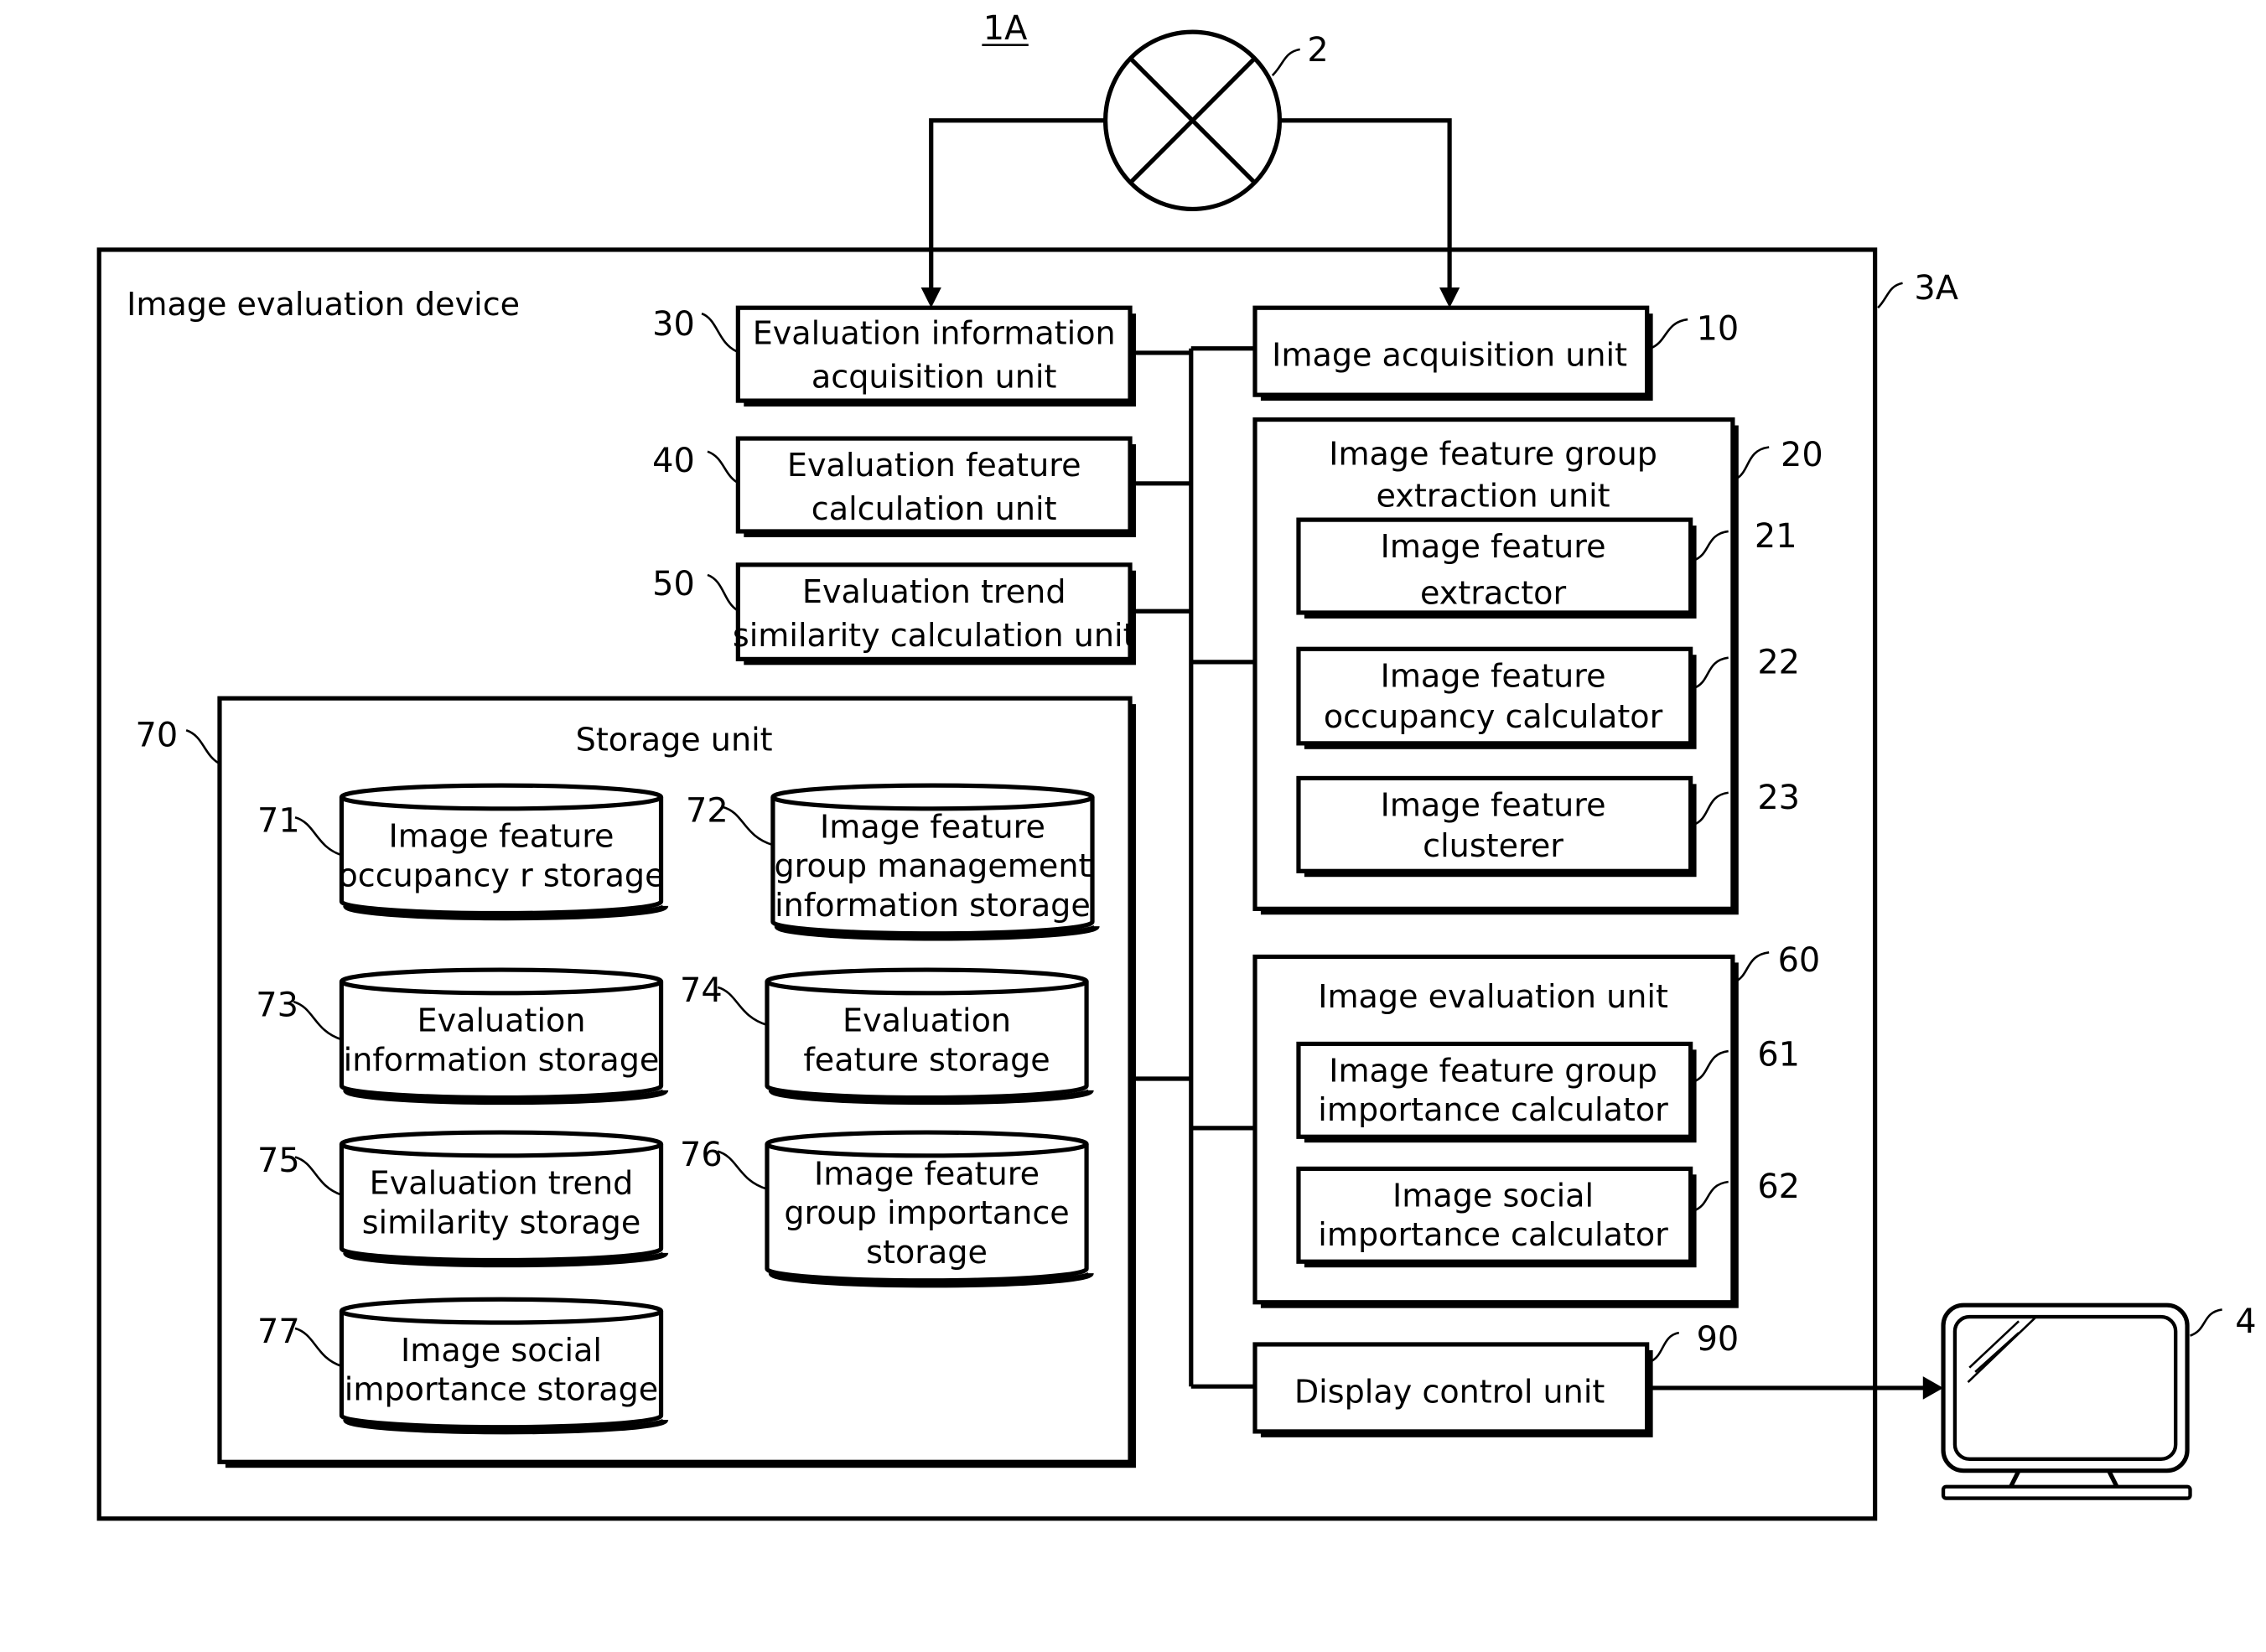  Describe the element at coordinates (936, 356) in the screenshot. I see `evaluation-information-acquisition-unit: Evaluation information acquisition unit` at that location.